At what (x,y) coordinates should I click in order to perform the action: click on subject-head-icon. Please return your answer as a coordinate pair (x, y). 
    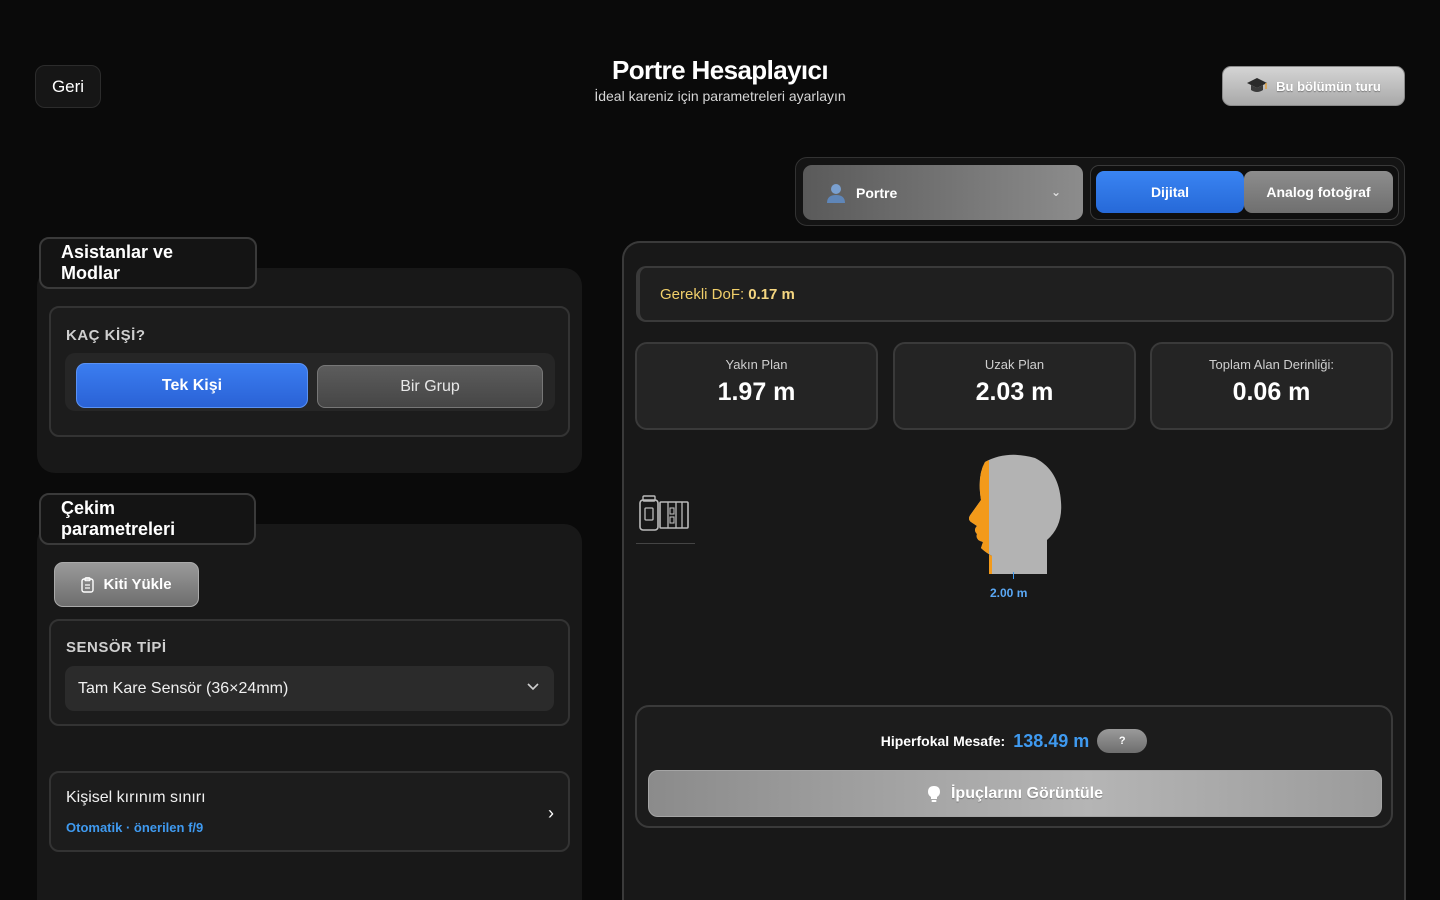
    Looking at the image, I should click on (1015, 514).